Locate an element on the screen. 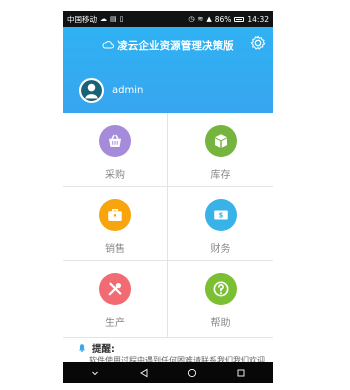 This screenshot has width=350, height=390. help-icon is located at coordinates (220, 289).